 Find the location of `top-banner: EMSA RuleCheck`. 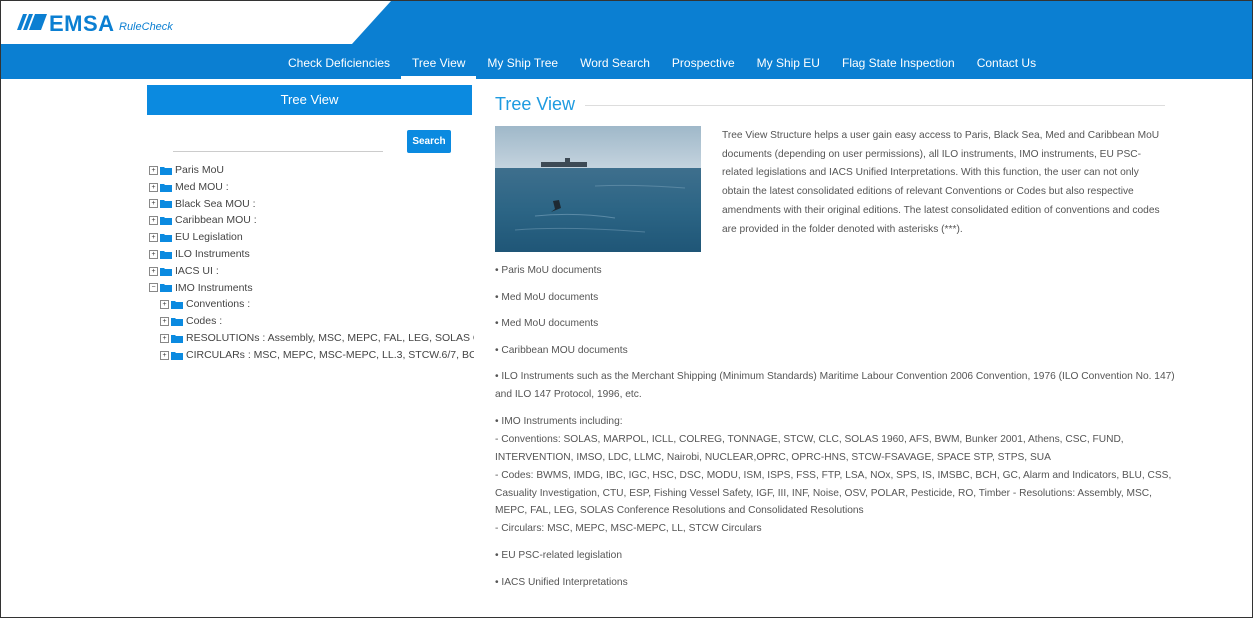

top-banner: EMSA RuleCheck is located at coordinates (626, 22).